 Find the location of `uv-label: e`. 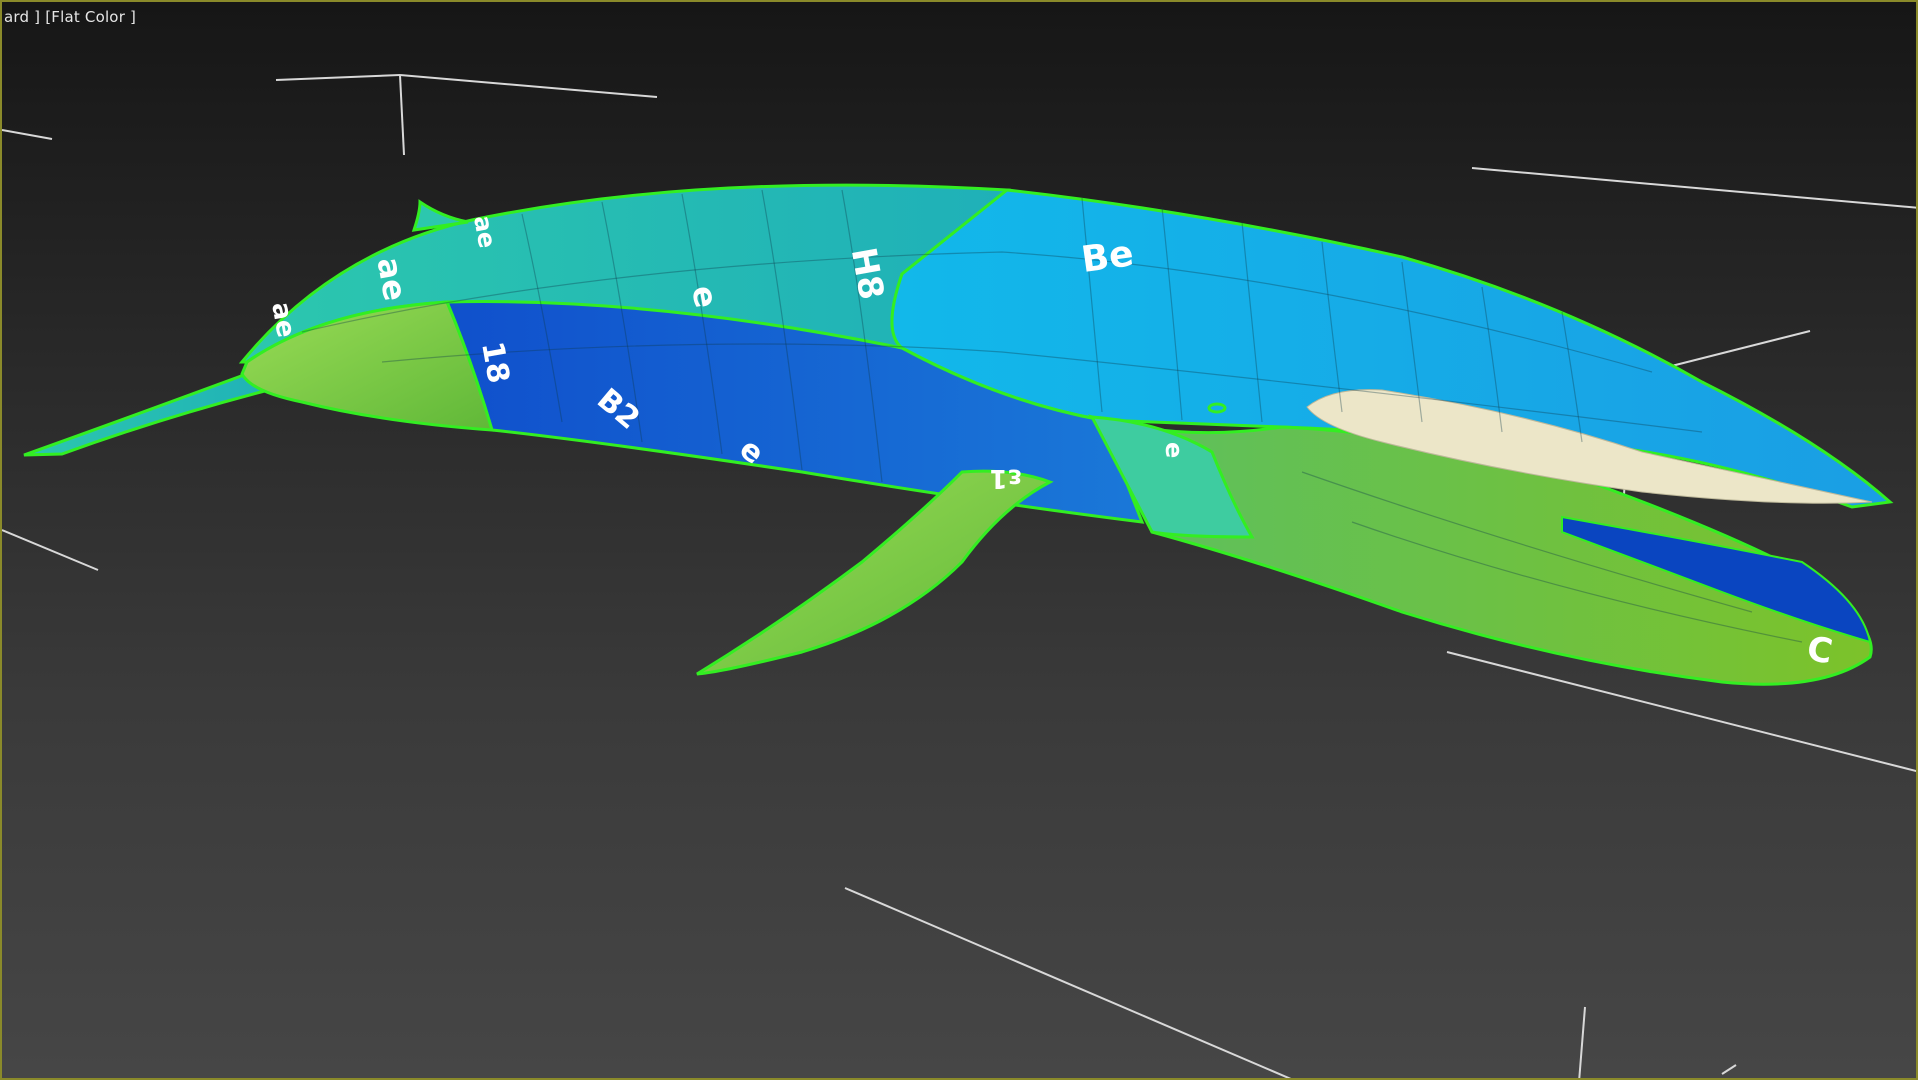

uv-label: e is located at coordinates (1174, 450).